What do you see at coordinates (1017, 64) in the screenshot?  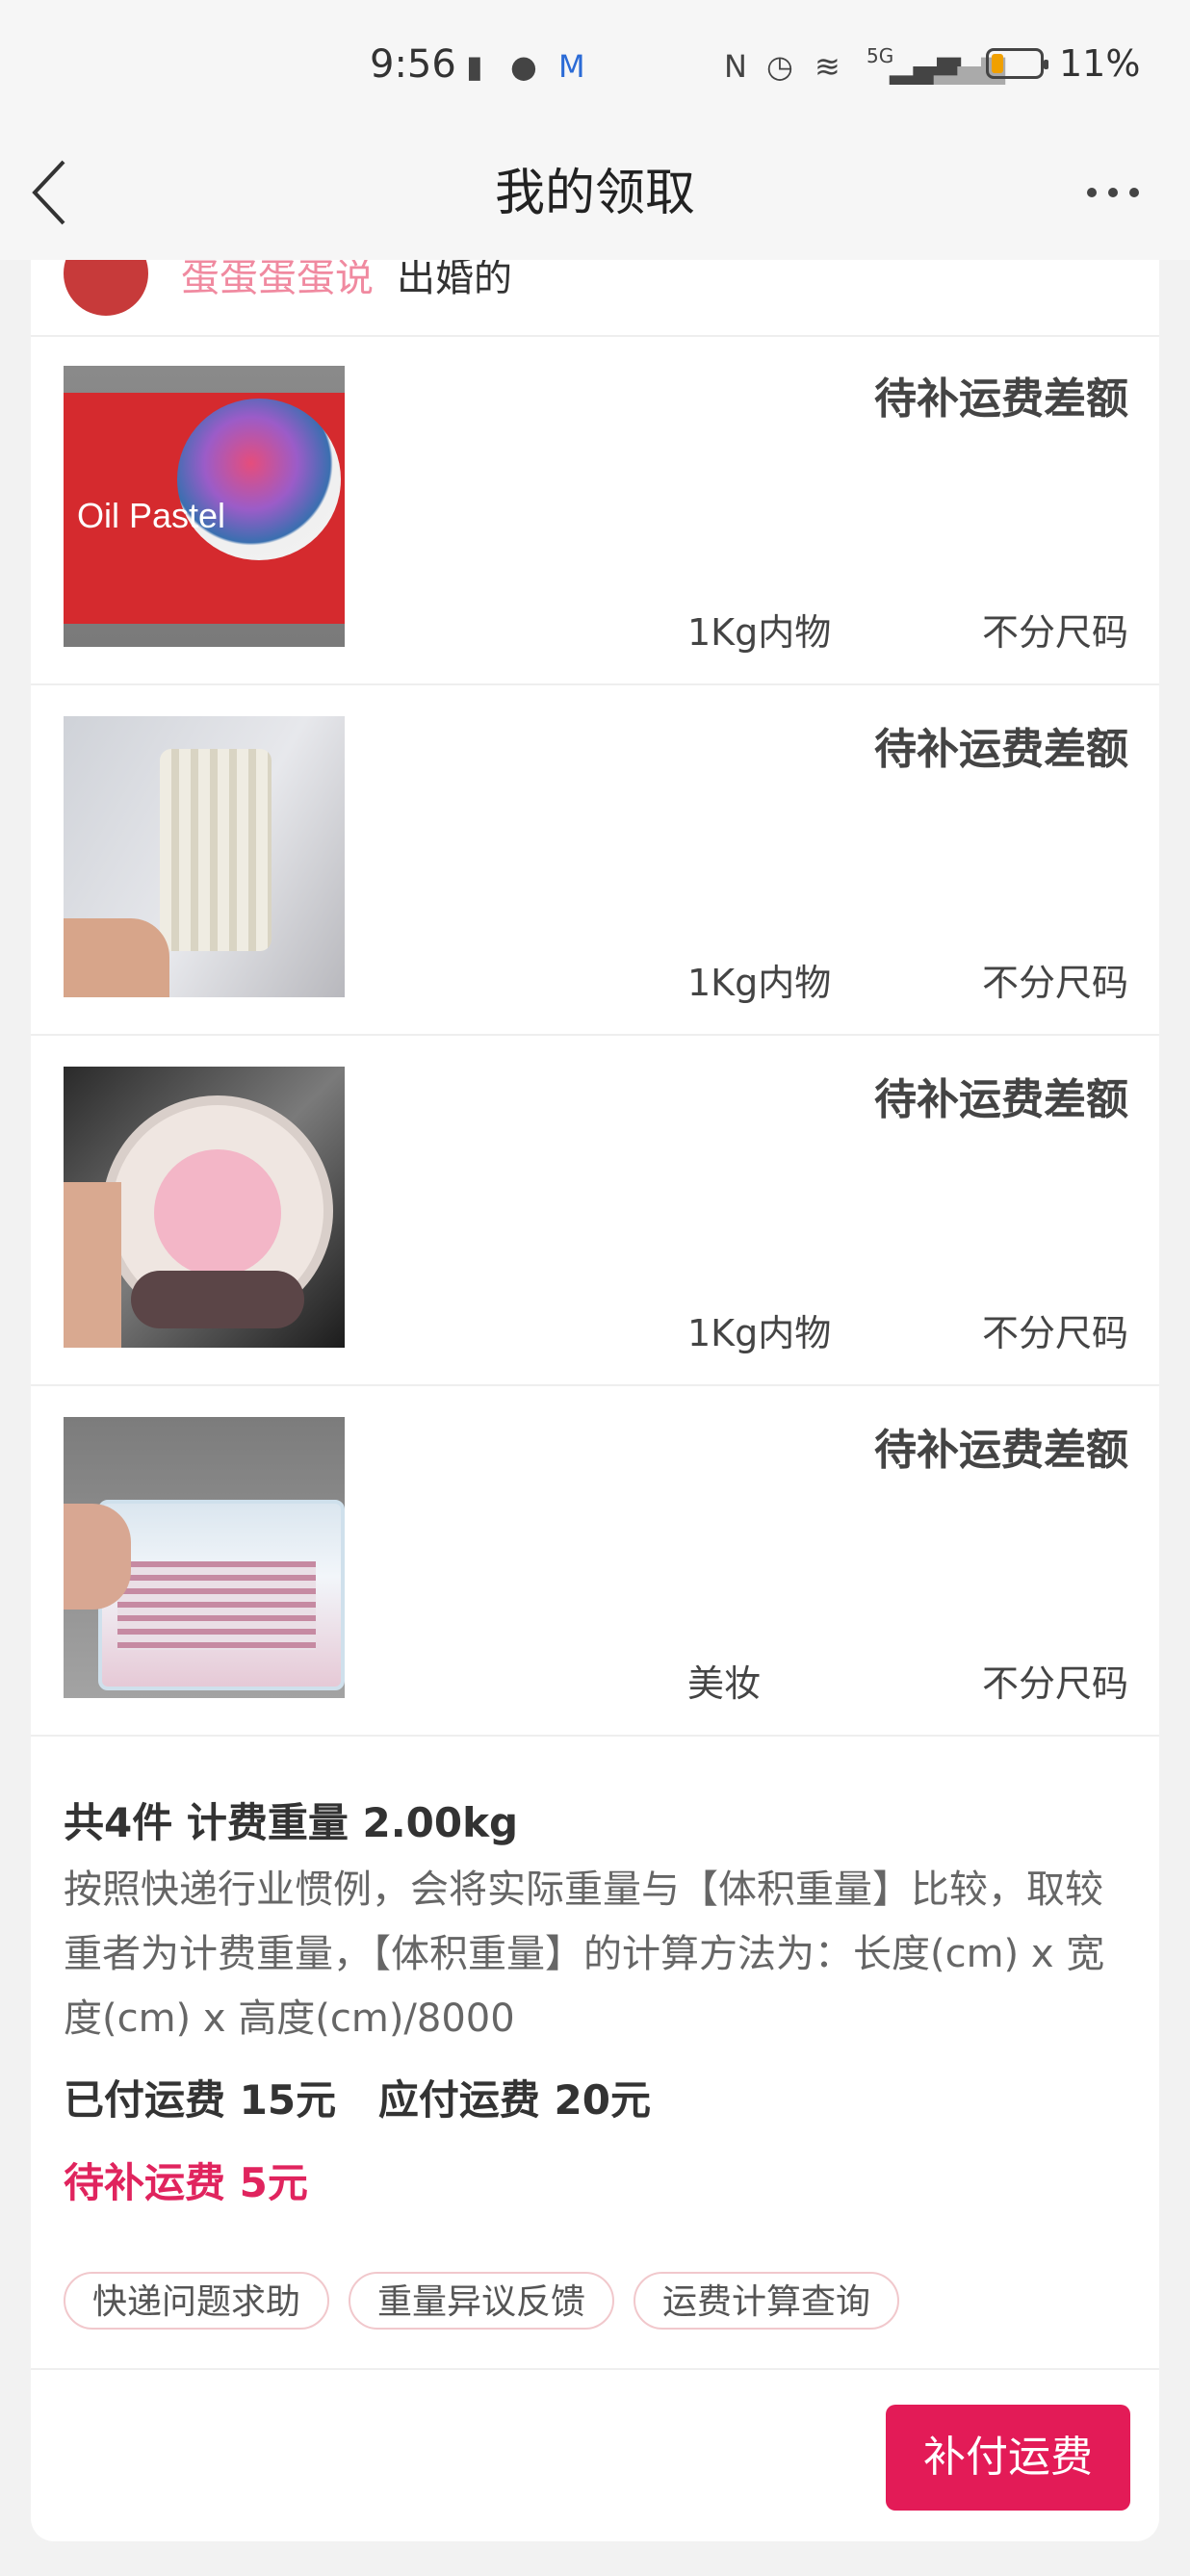 I see `battery-icon` at bounding box center [1017, 64].